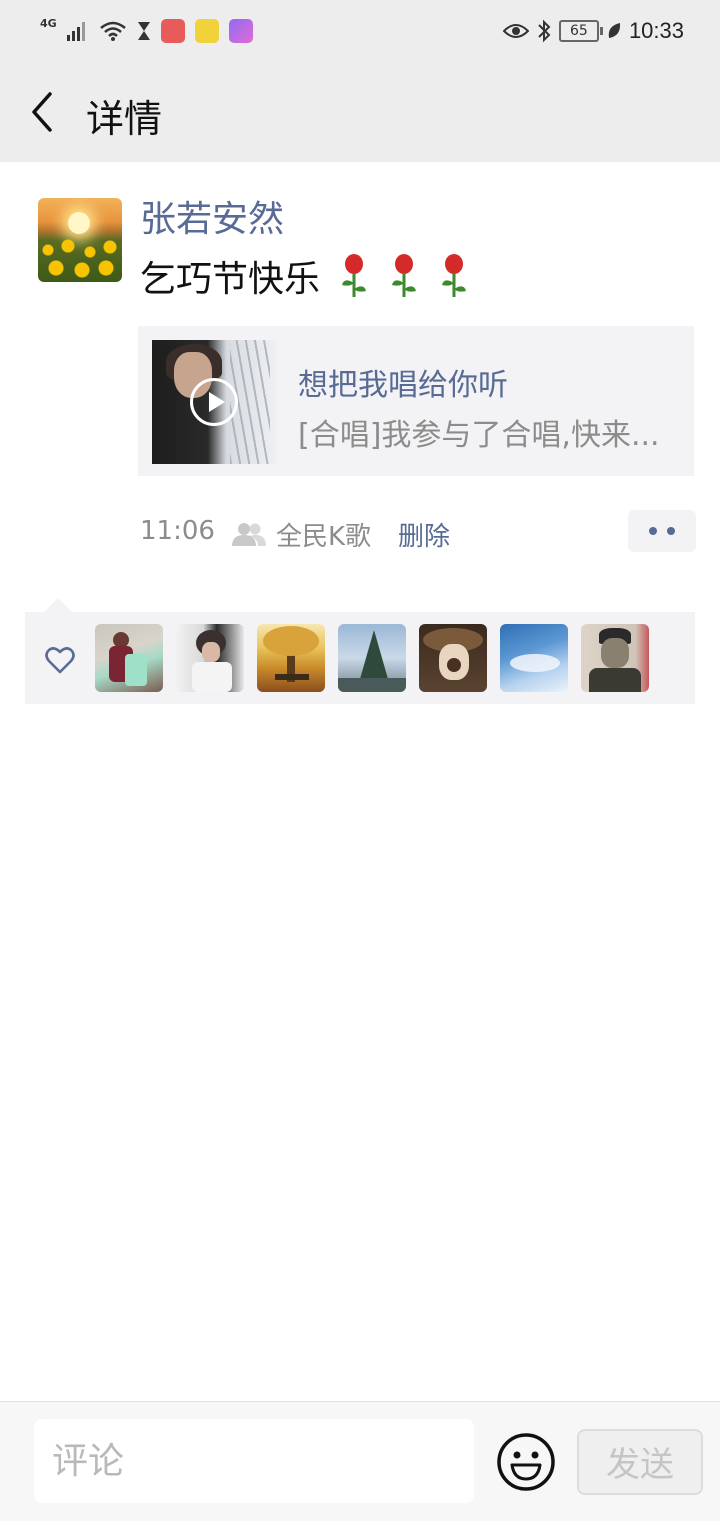 This screenshot has height=1521, width=720. I want to click on song-thumbnail, so click(214, 402).